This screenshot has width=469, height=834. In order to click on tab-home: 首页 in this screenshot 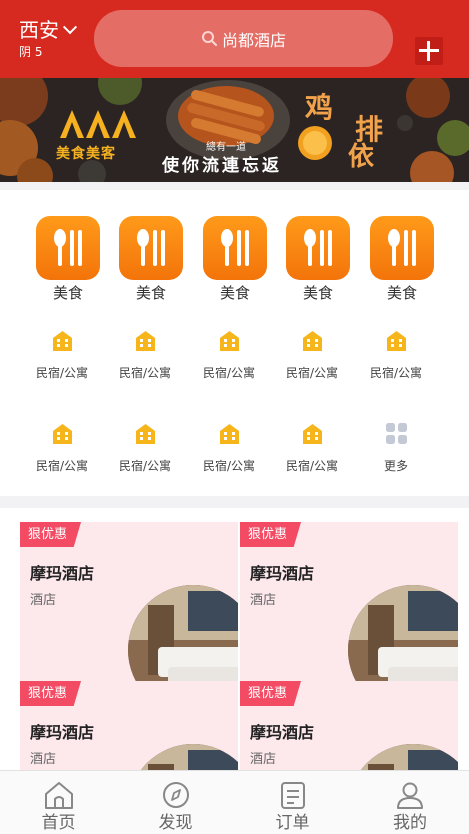, I will do `click(58, 802)`.